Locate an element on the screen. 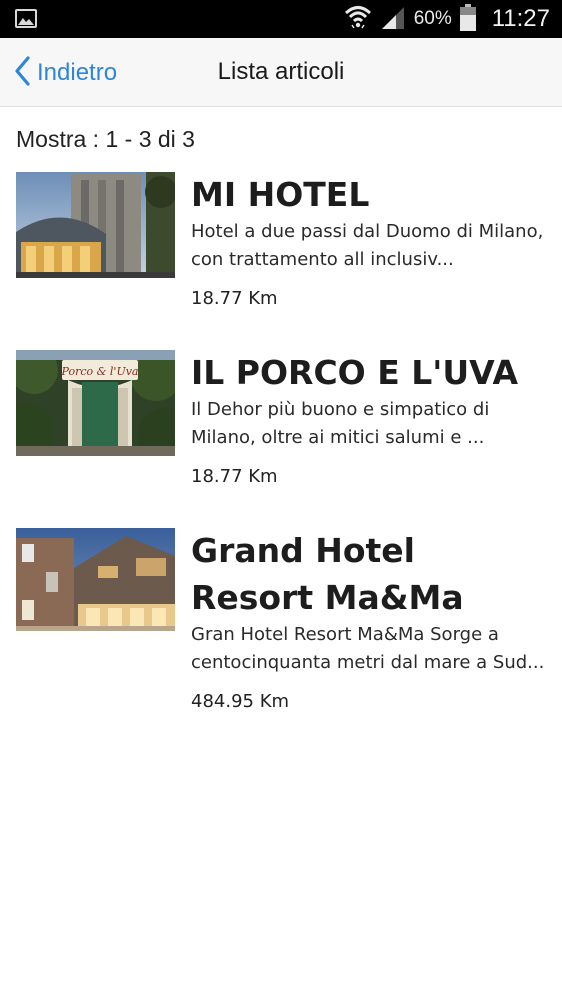  clock: 11:27 is located at coordinates (520, 18).